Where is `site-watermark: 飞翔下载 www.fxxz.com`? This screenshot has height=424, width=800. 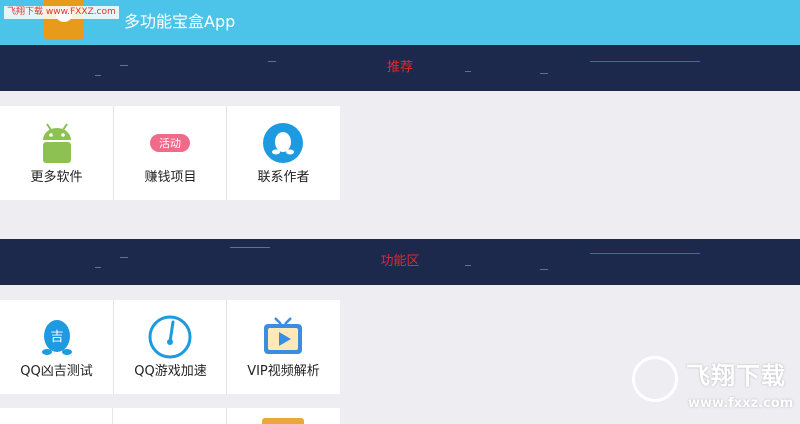 site-watermark: 飞翔下载 www.fxxz.com is located at coordinates (713, 386).